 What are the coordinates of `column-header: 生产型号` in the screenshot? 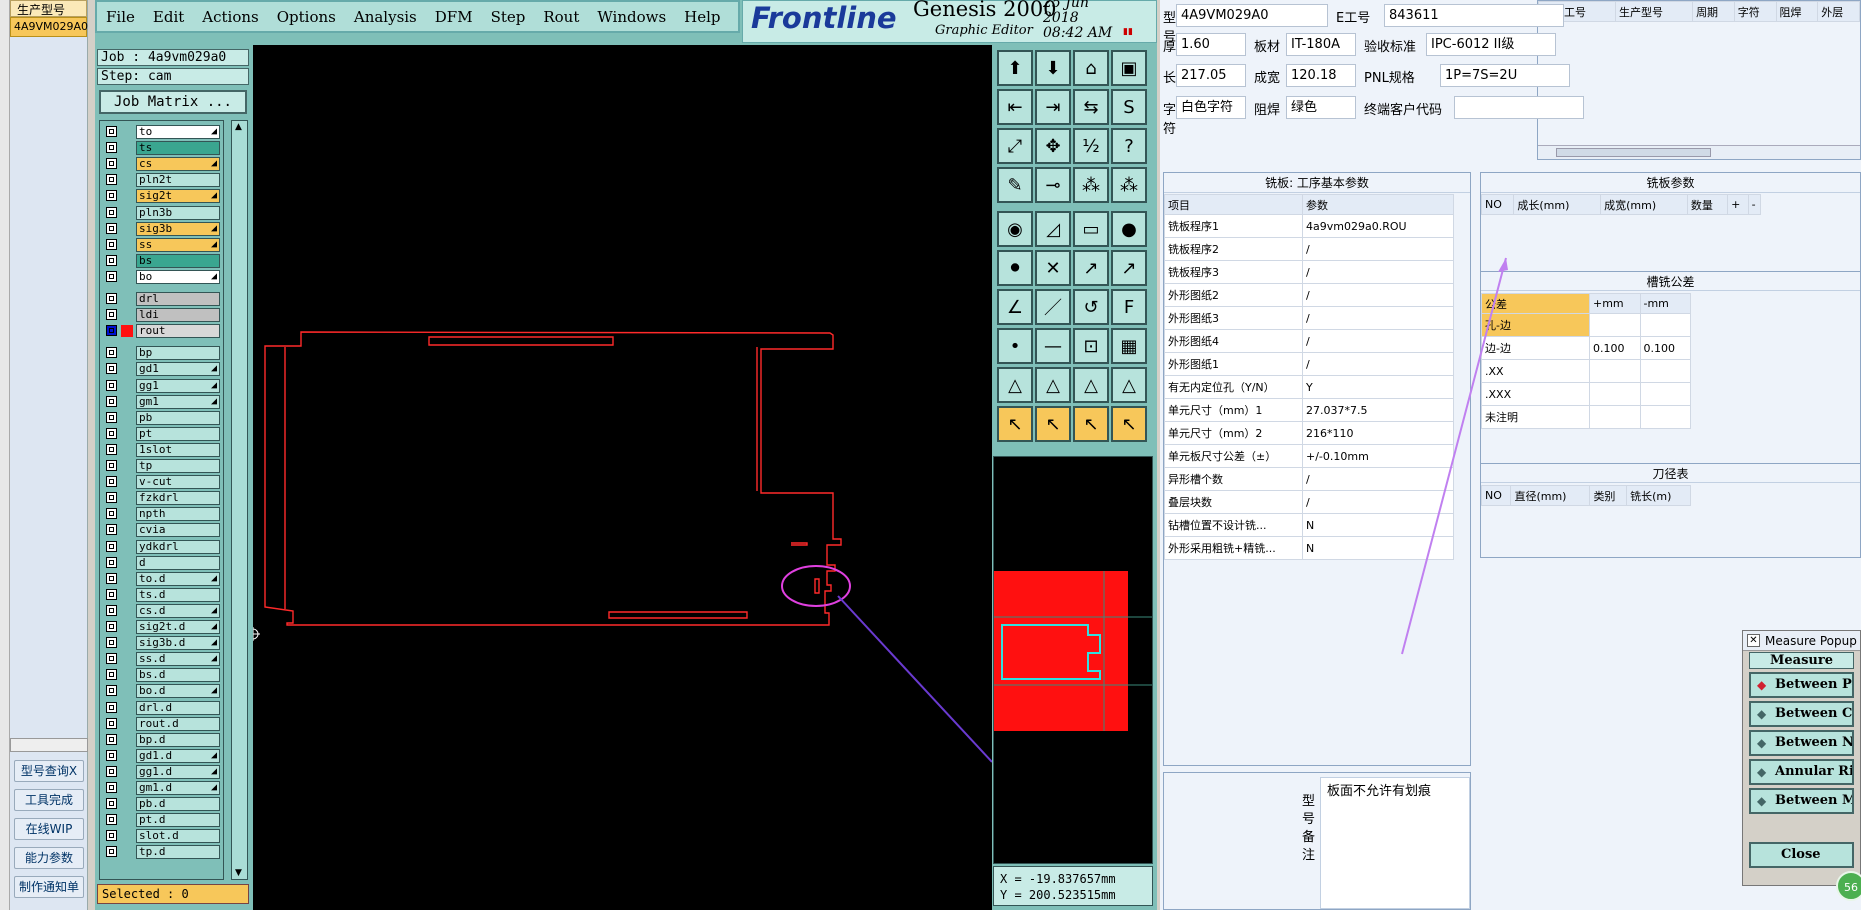 It's located at (1654, 11).